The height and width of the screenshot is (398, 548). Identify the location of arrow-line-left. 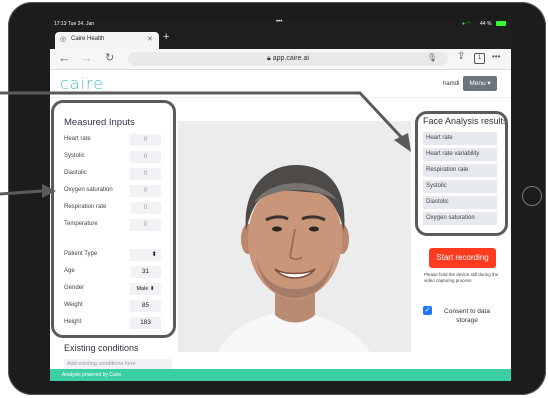
(21, 192).